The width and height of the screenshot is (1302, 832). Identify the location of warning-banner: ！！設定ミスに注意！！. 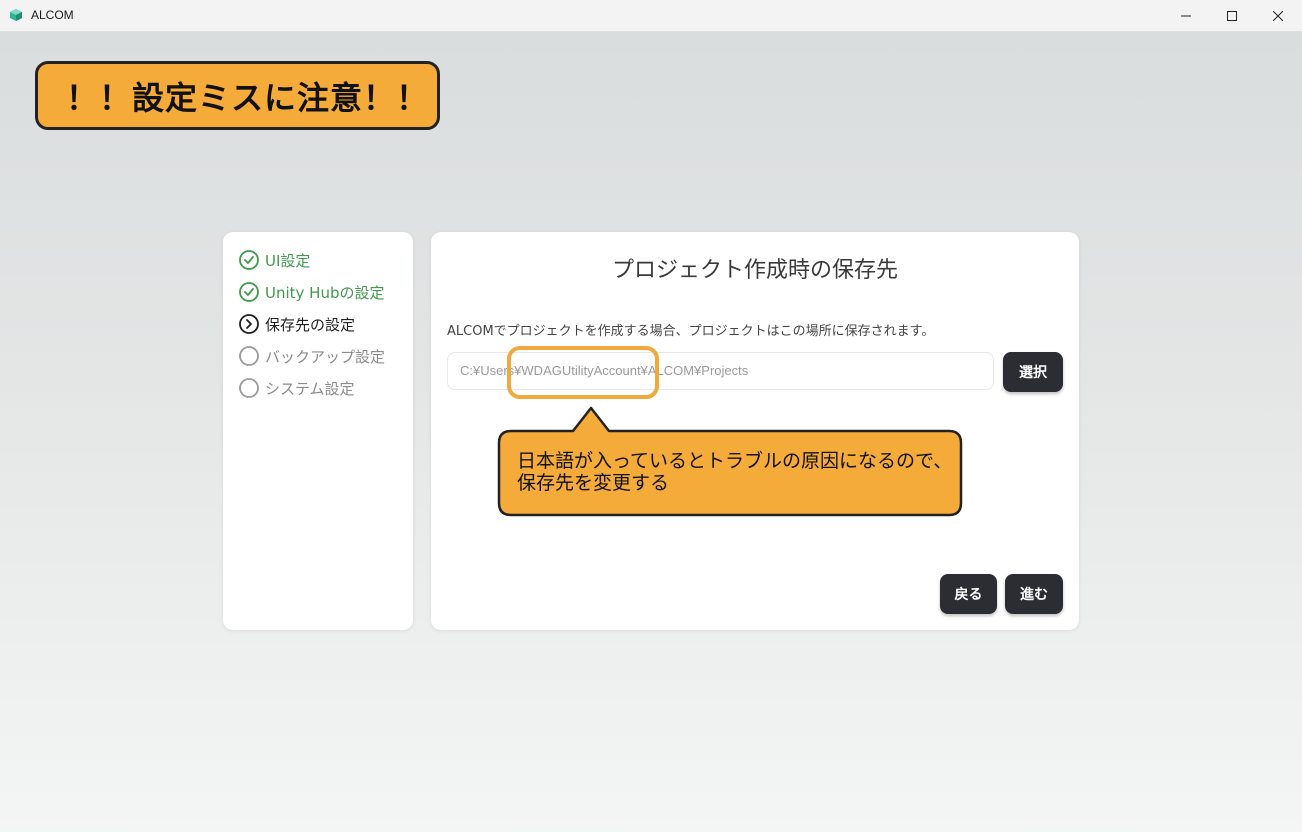
(237, 95).